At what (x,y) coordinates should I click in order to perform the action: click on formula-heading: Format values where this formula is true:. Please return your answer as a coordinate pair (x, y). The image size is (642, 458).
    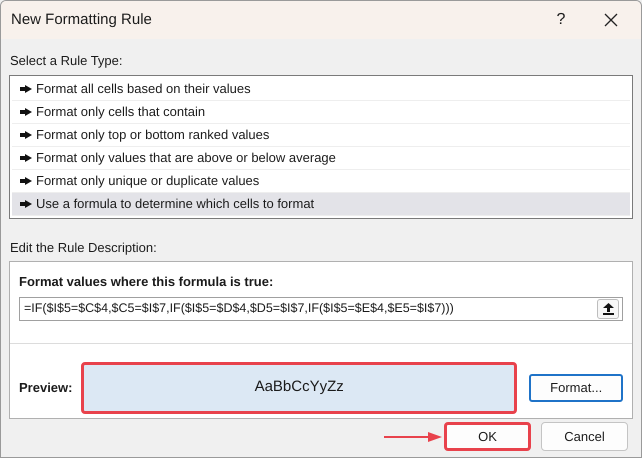
    Looking at the image, I should click on (146, 282).